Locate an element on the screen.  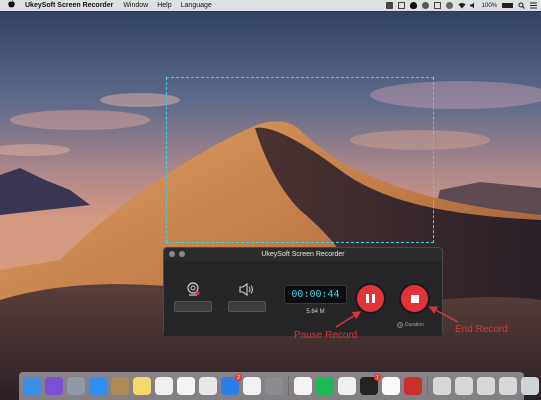
finder-icon is located at coordinates (32, 386).